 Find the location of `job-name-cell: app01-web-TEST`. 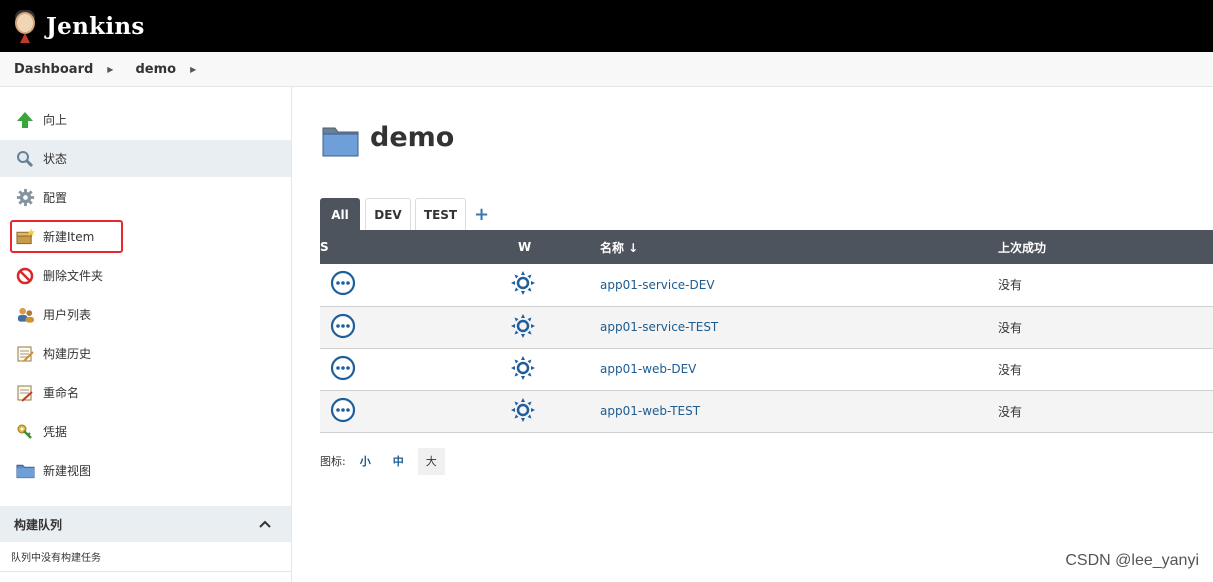

job-name-cell: app01-web-TEST is located at coordinates (799, 411).